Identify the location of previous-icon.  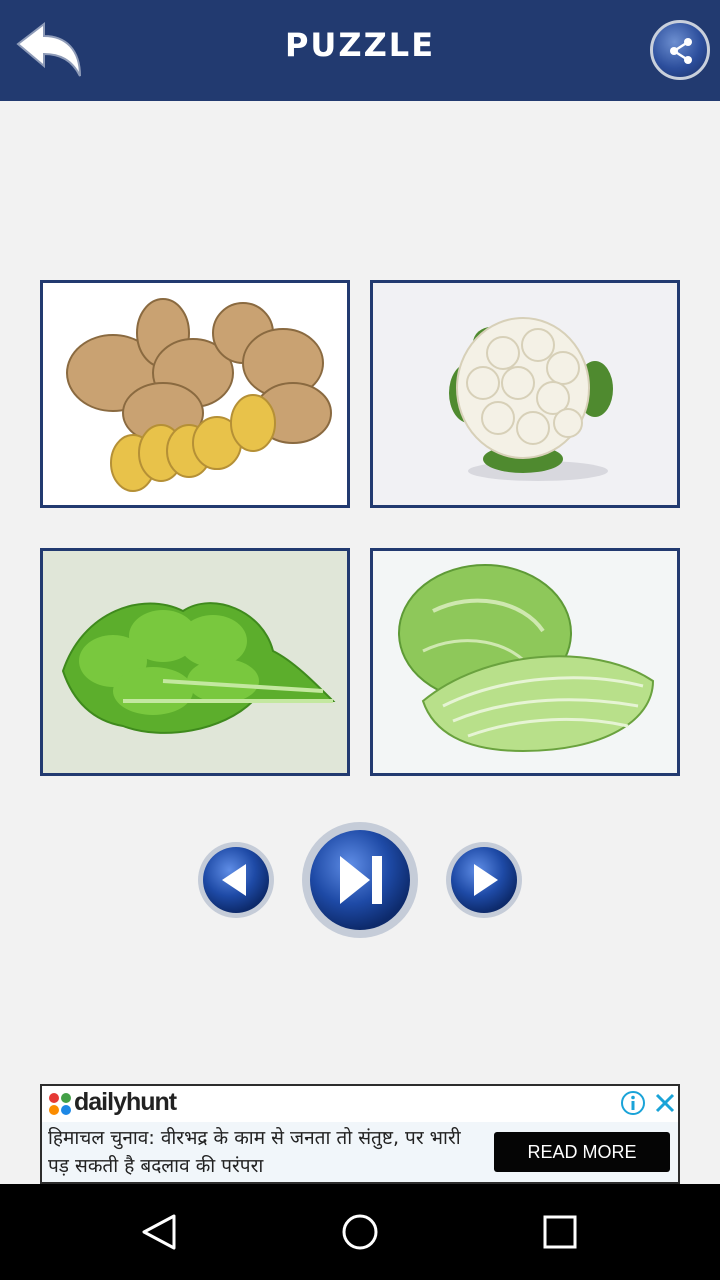
(236, 880).